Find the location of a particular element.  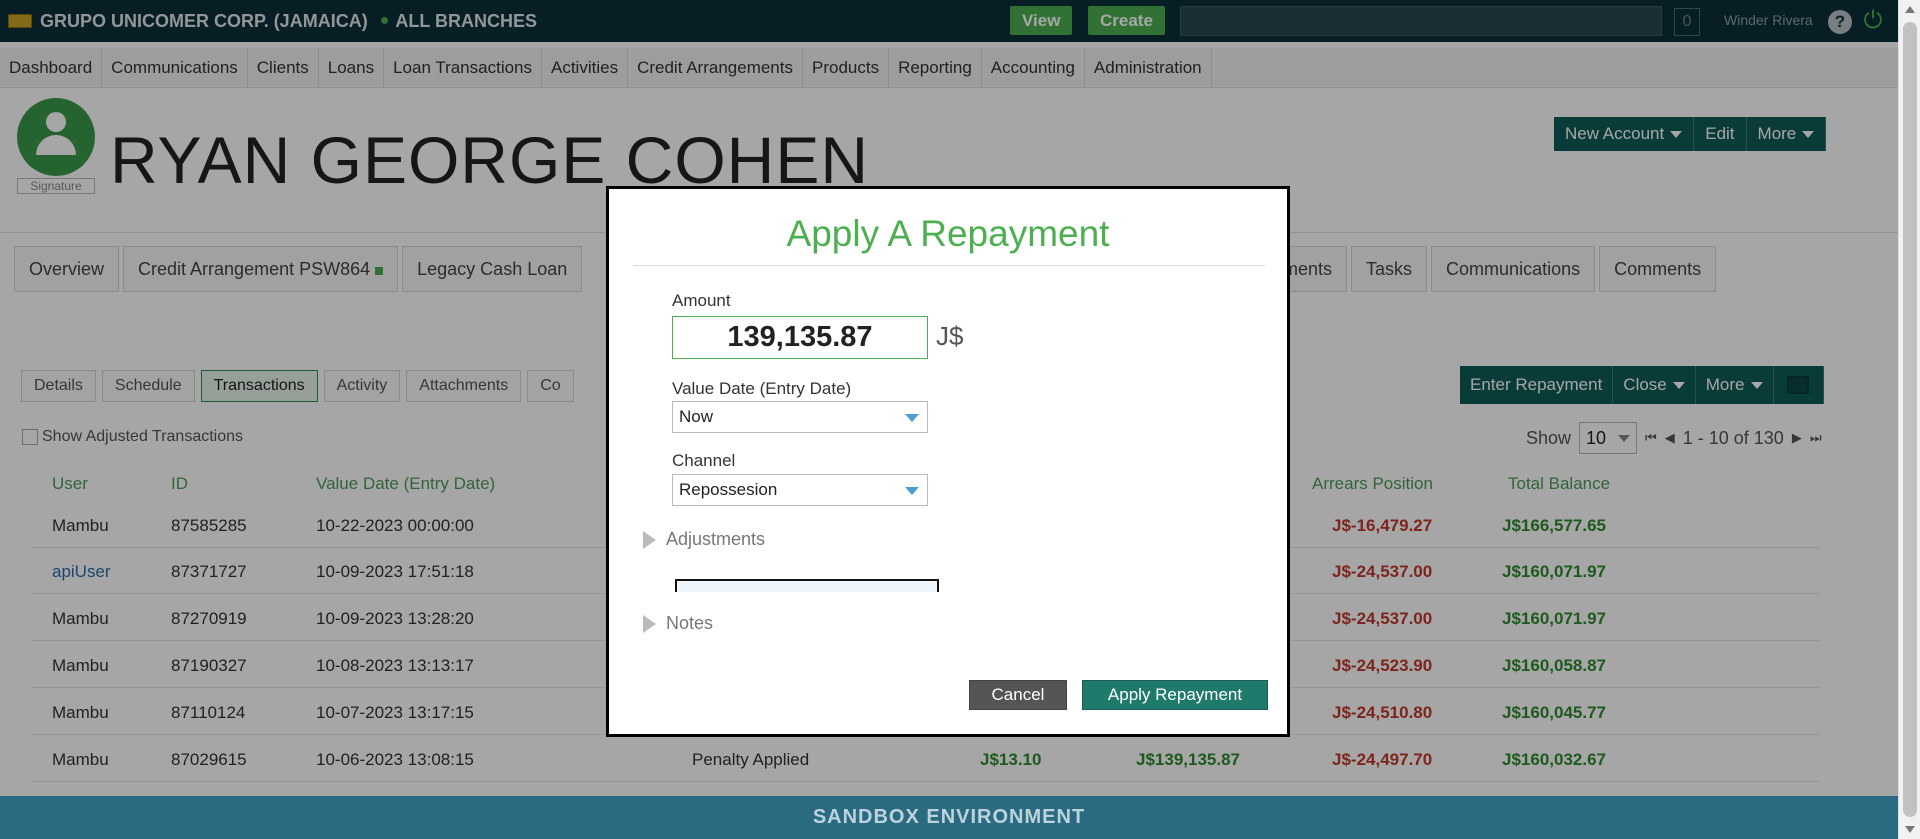

channel-label: Channel is located at coordinates (704, 460).